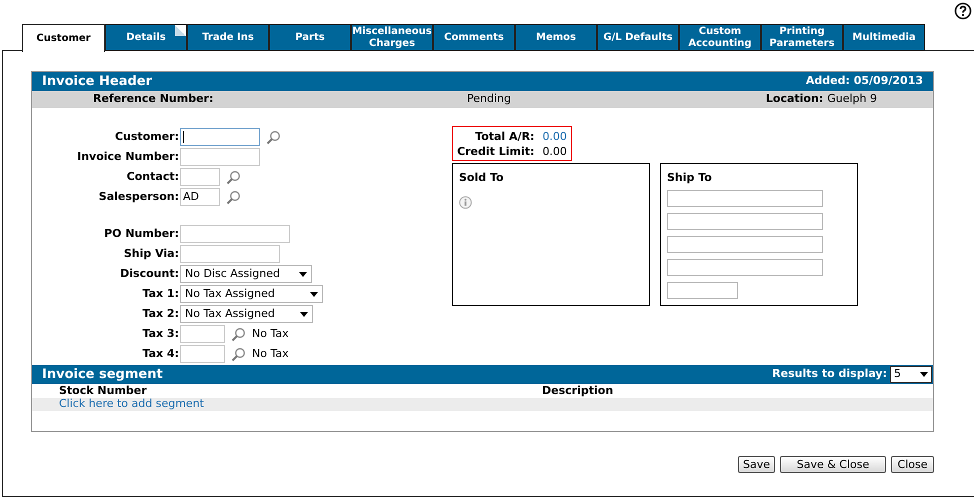 This screenshot has height=503, width=974. I want to click on panel-title: Ship To, so click(690, 178).